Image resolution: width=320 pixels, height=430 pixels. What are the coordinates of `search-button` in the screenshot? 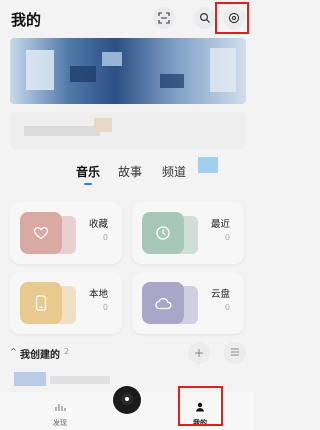 It's located at (205, 18).